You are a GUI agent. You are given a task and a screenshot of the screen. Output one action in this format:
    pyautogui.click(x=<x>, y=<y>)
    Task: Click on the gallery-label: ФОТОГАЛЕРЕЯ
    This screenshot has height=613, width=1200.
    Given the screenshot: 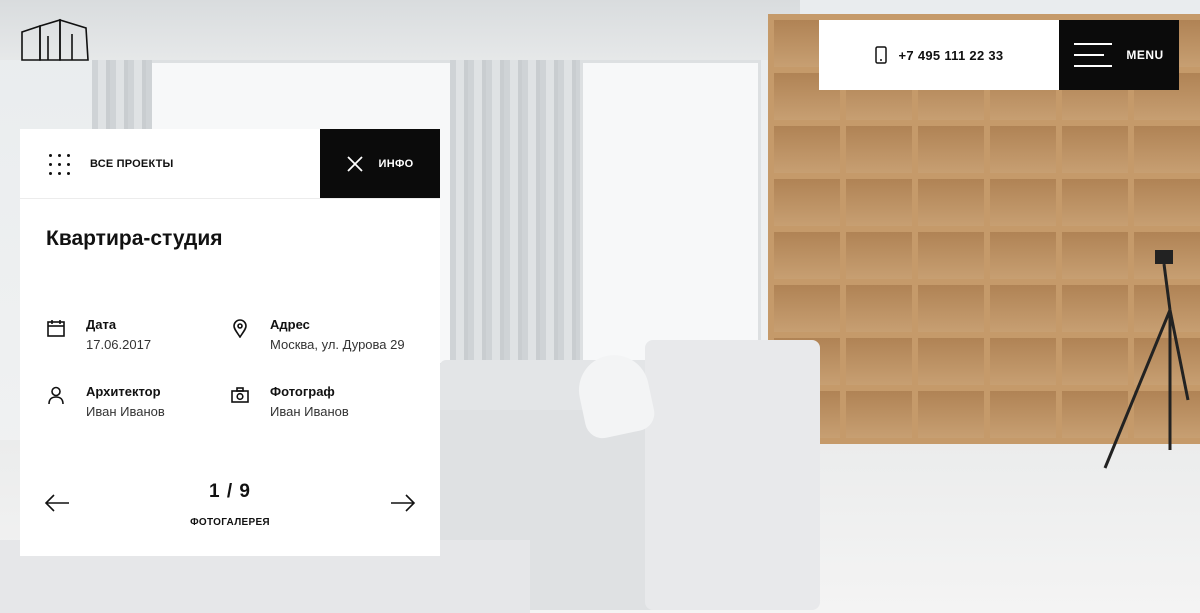 What is the action you would take?
    pyautogui.click(x=230, y=522)
    